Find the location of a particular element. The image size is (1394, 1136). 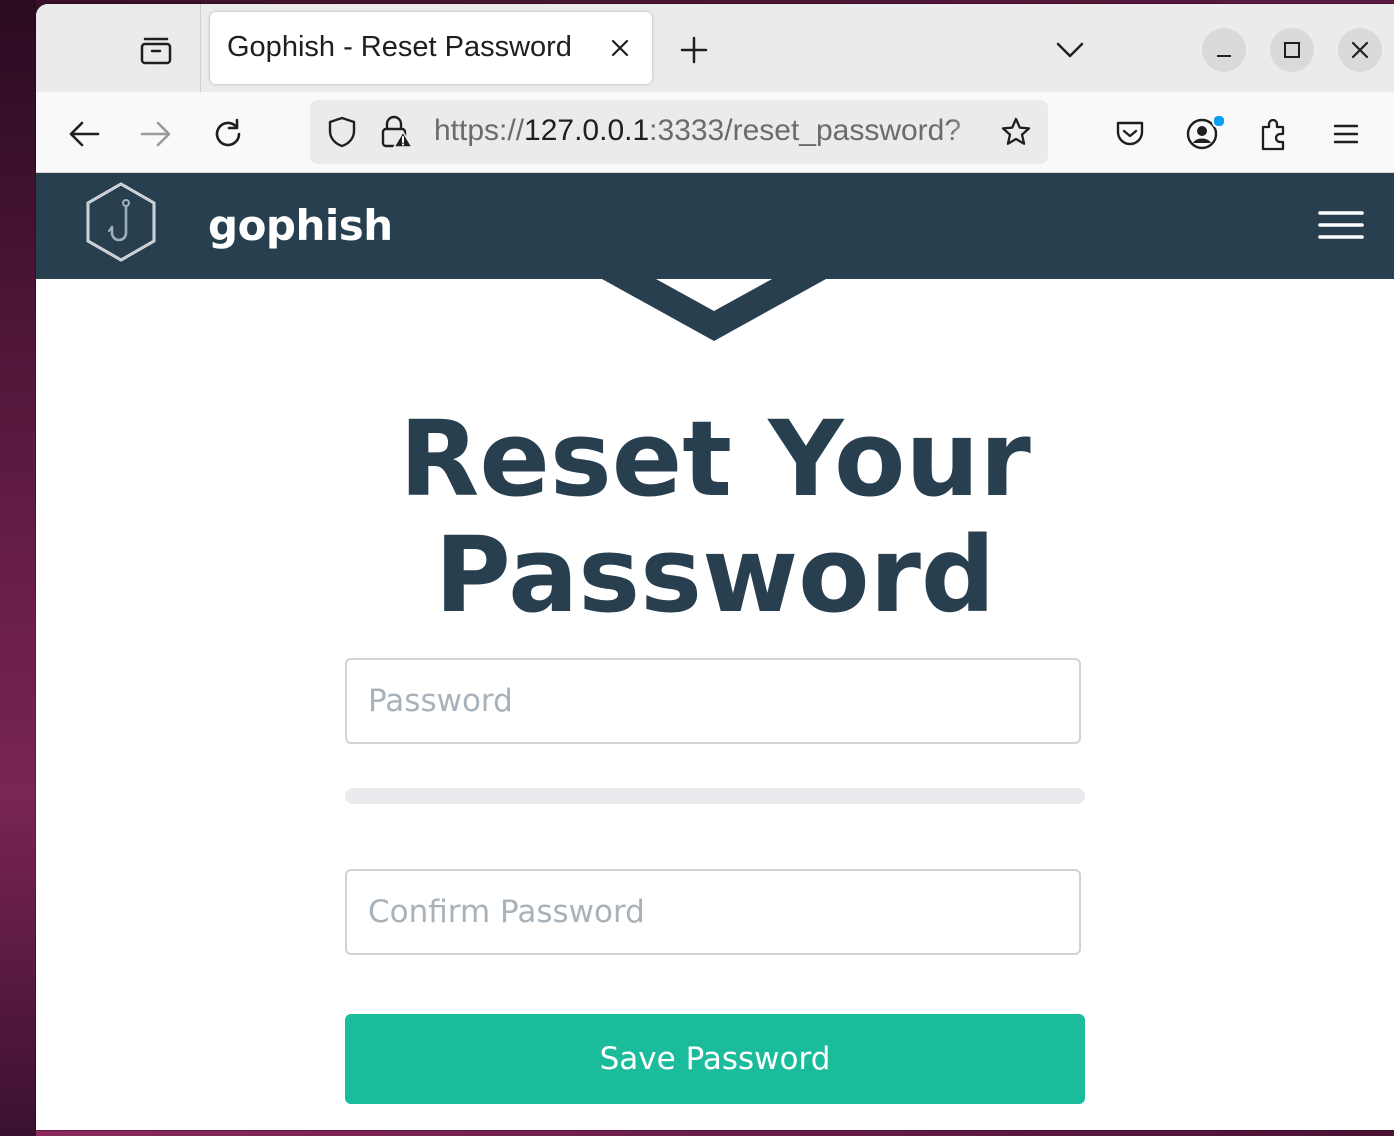

tab-title: Gophish - Reset Password is located at coordinates (399, 47).